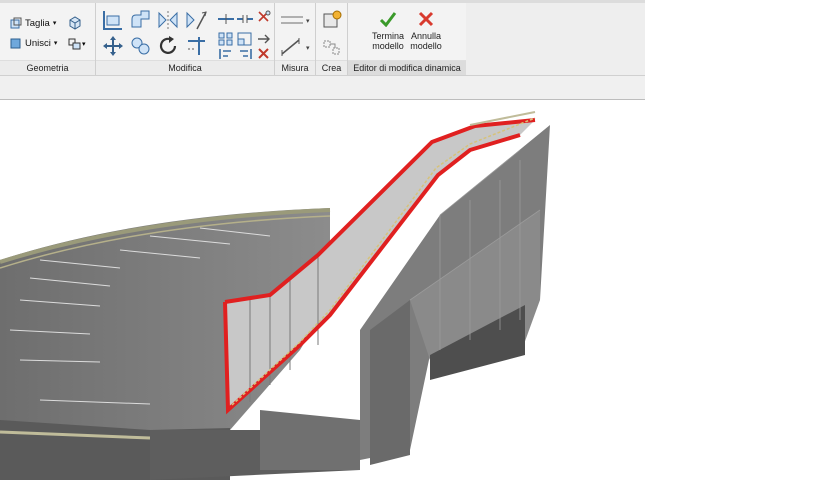 The height and width of the screenshot is (480, 822). What do you see at coordinates (264, 54) in the screenshot?
I see `delete-icon` at bounding box center [264, 54].